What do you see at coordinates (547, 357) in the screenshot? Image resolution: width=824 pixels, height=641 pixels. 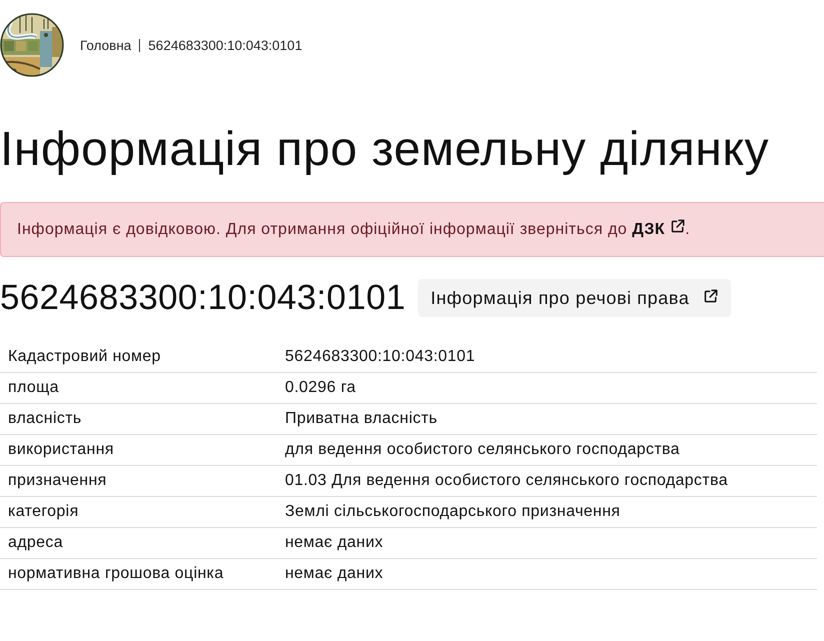 I see `table-cell: 5624683300:10:043:0101` at bounding box center [547, 357].